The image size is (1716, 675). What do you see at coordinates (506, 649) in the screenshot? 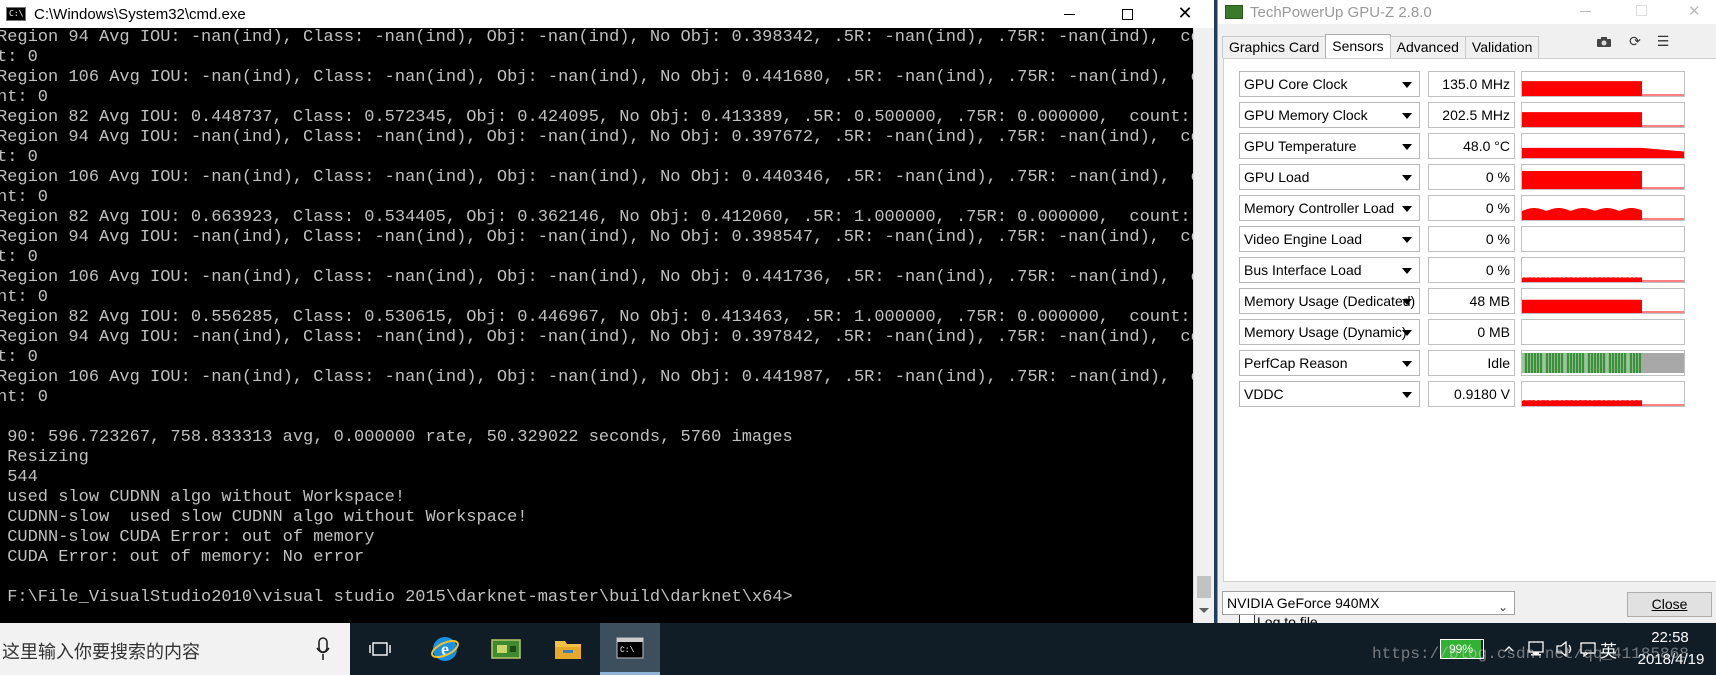
I see `taskbar-gpuz` at bounding box center [506, 649].